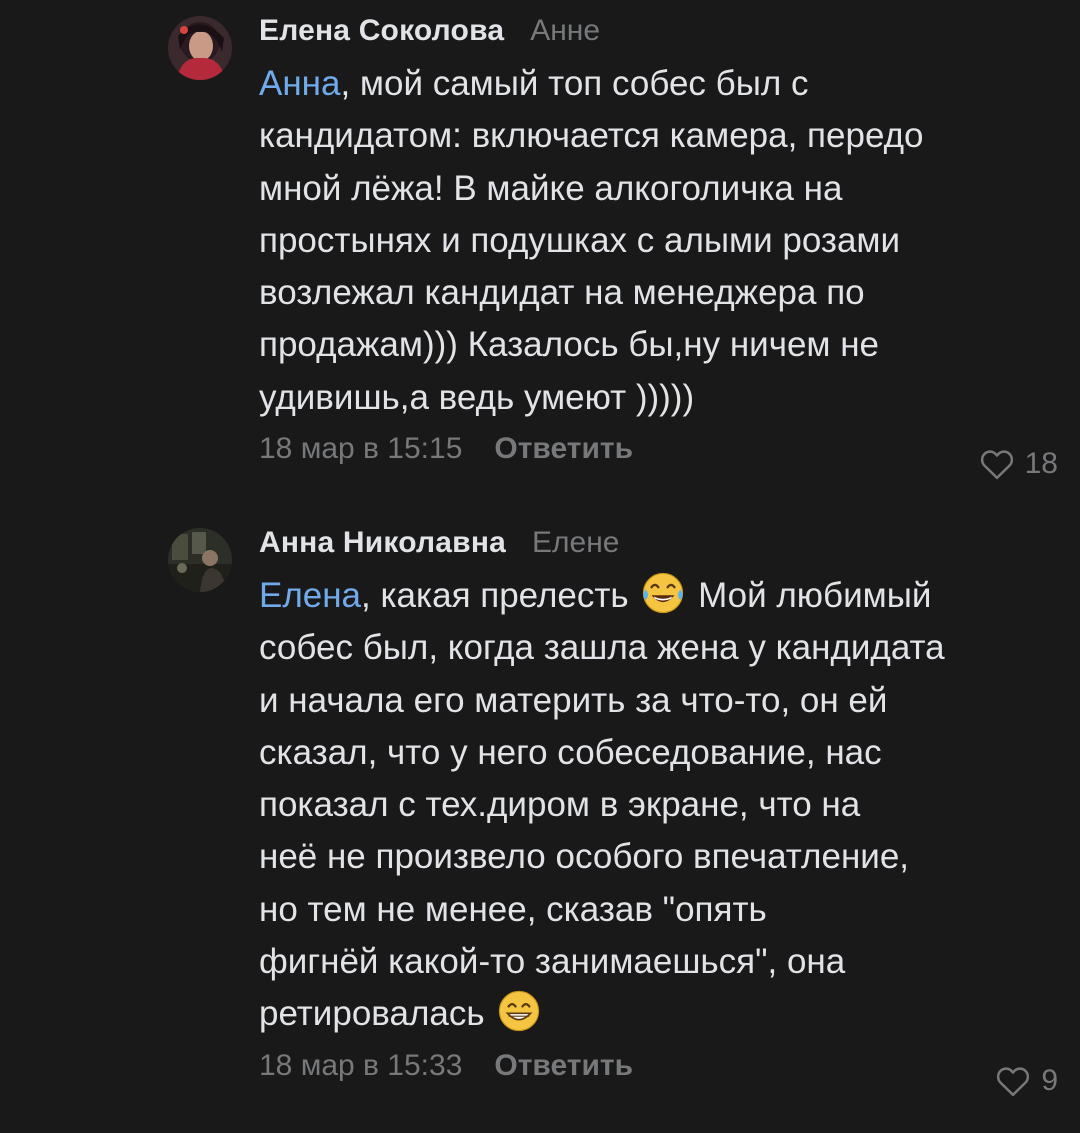  I want to click on comment-text-line: простынях и подушках с алыми розами, so click(580, 240).